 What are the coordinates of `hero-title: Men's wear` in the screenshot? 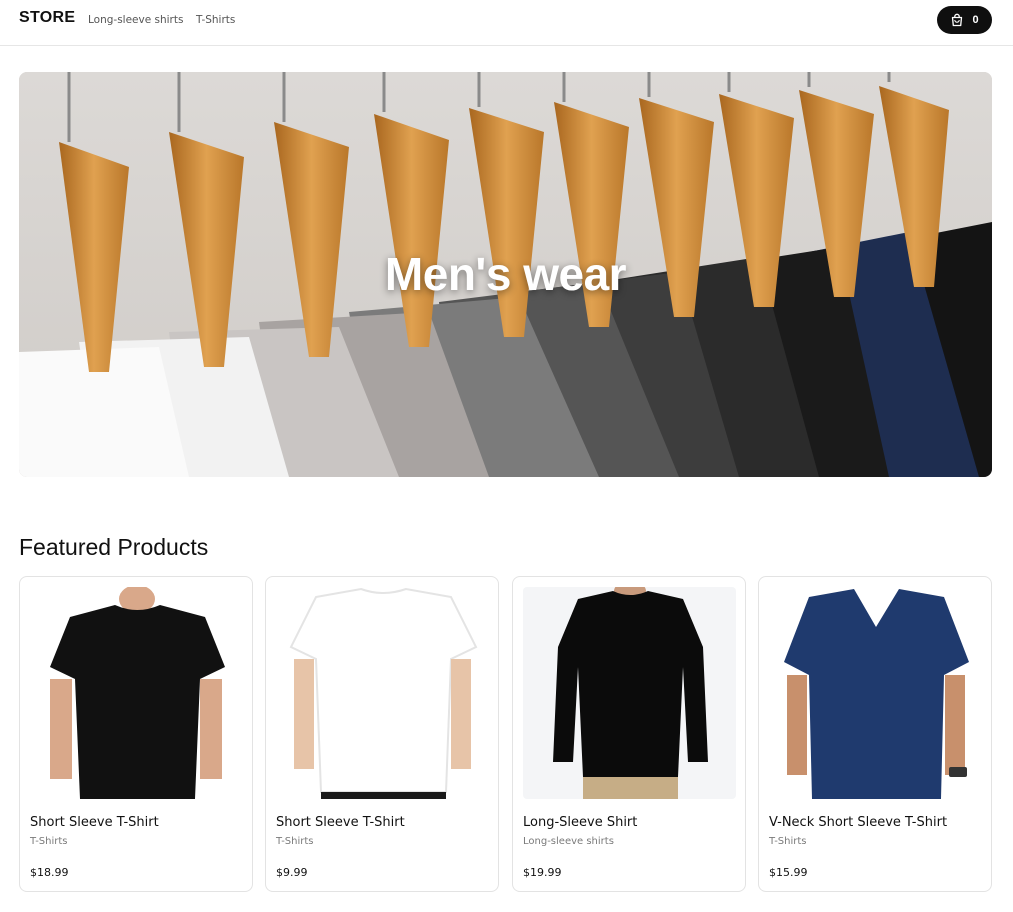 It's located at (505, 274).